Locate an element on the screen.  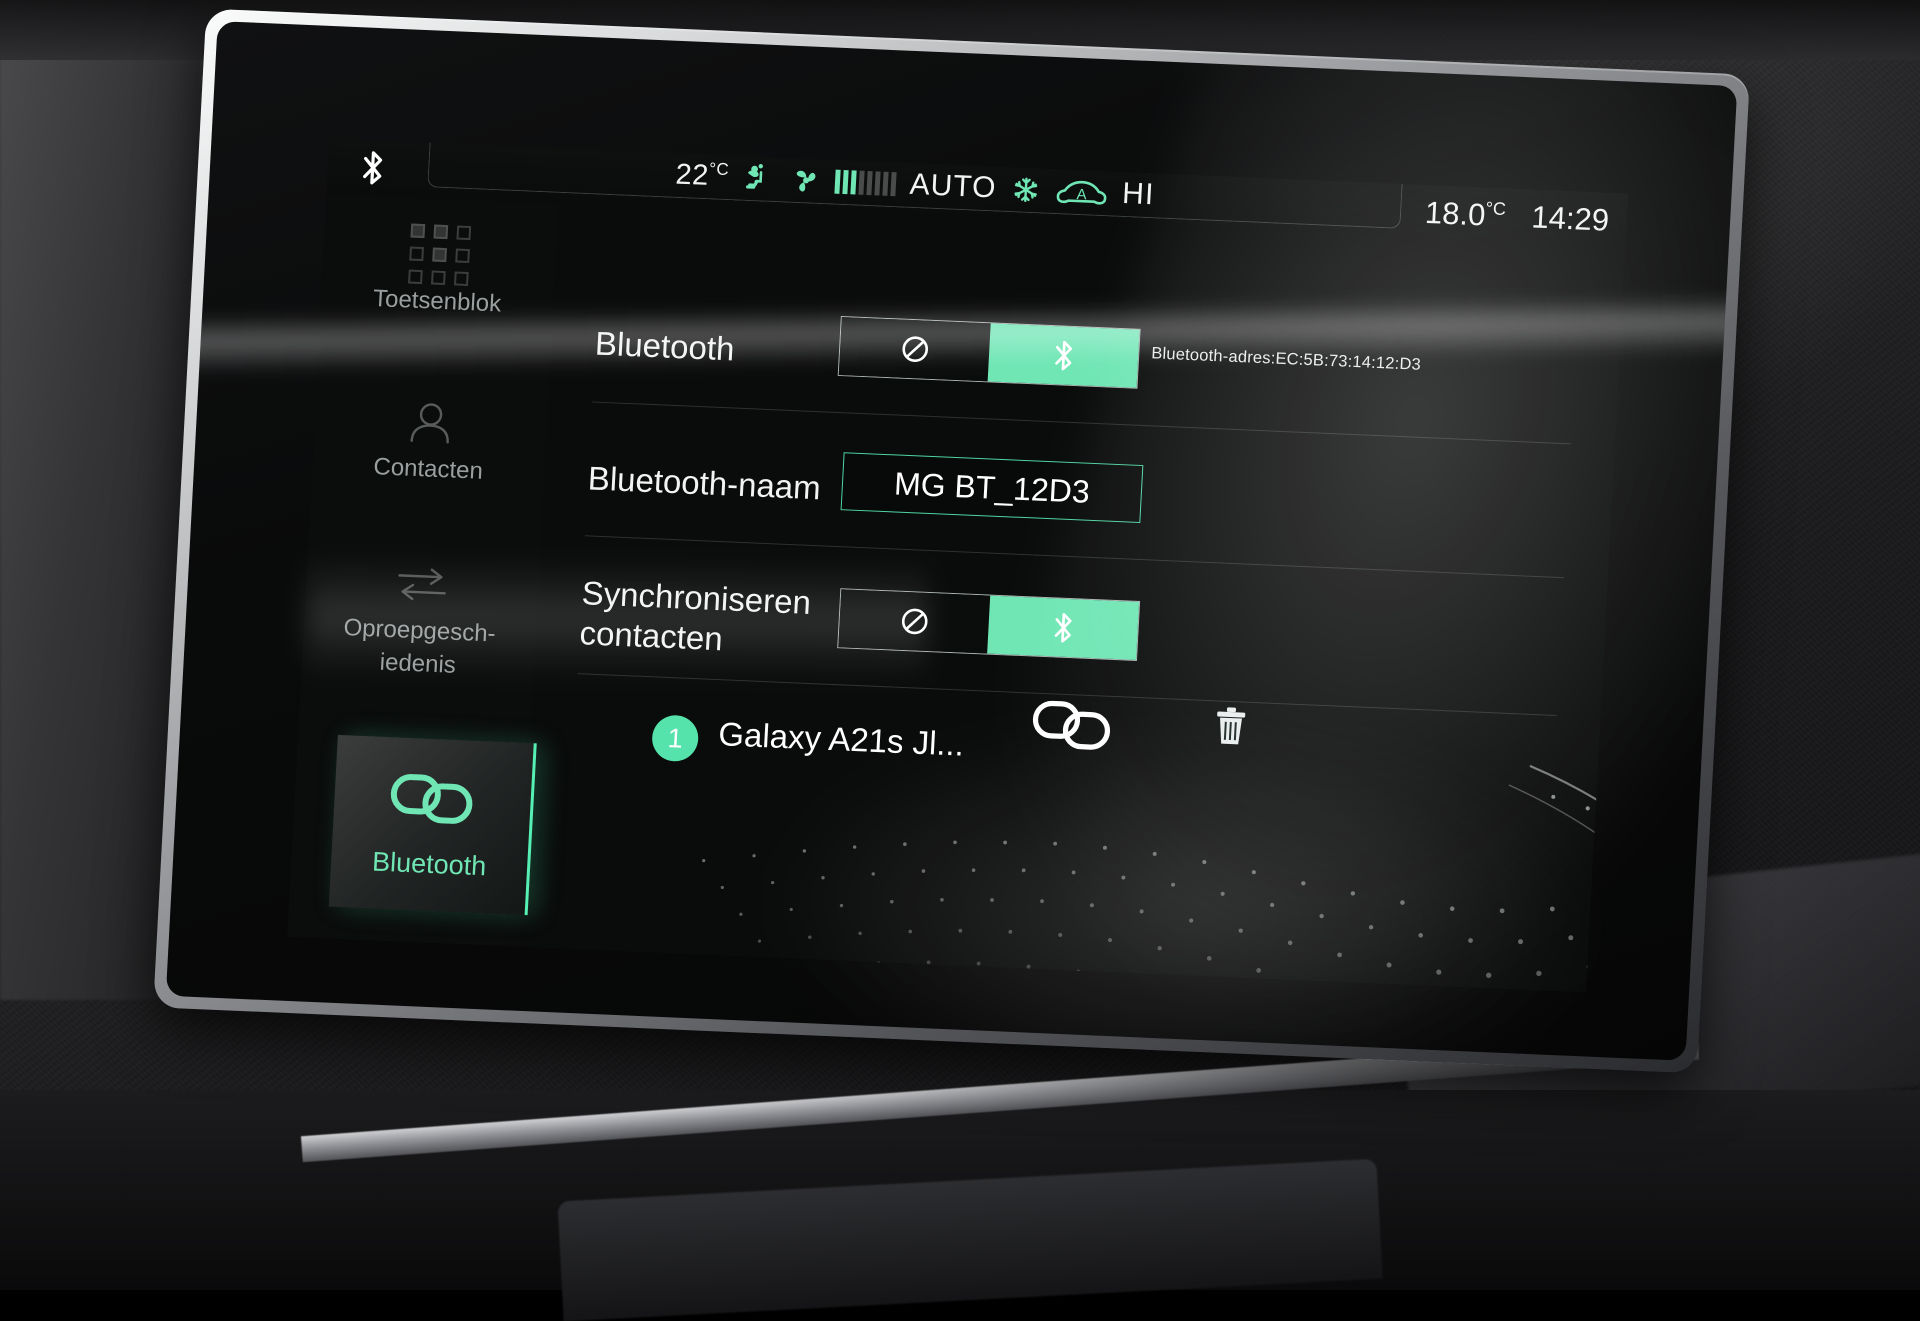
sidebar-item-keypad: Toetsenblok is located at coordinates (438, 271).